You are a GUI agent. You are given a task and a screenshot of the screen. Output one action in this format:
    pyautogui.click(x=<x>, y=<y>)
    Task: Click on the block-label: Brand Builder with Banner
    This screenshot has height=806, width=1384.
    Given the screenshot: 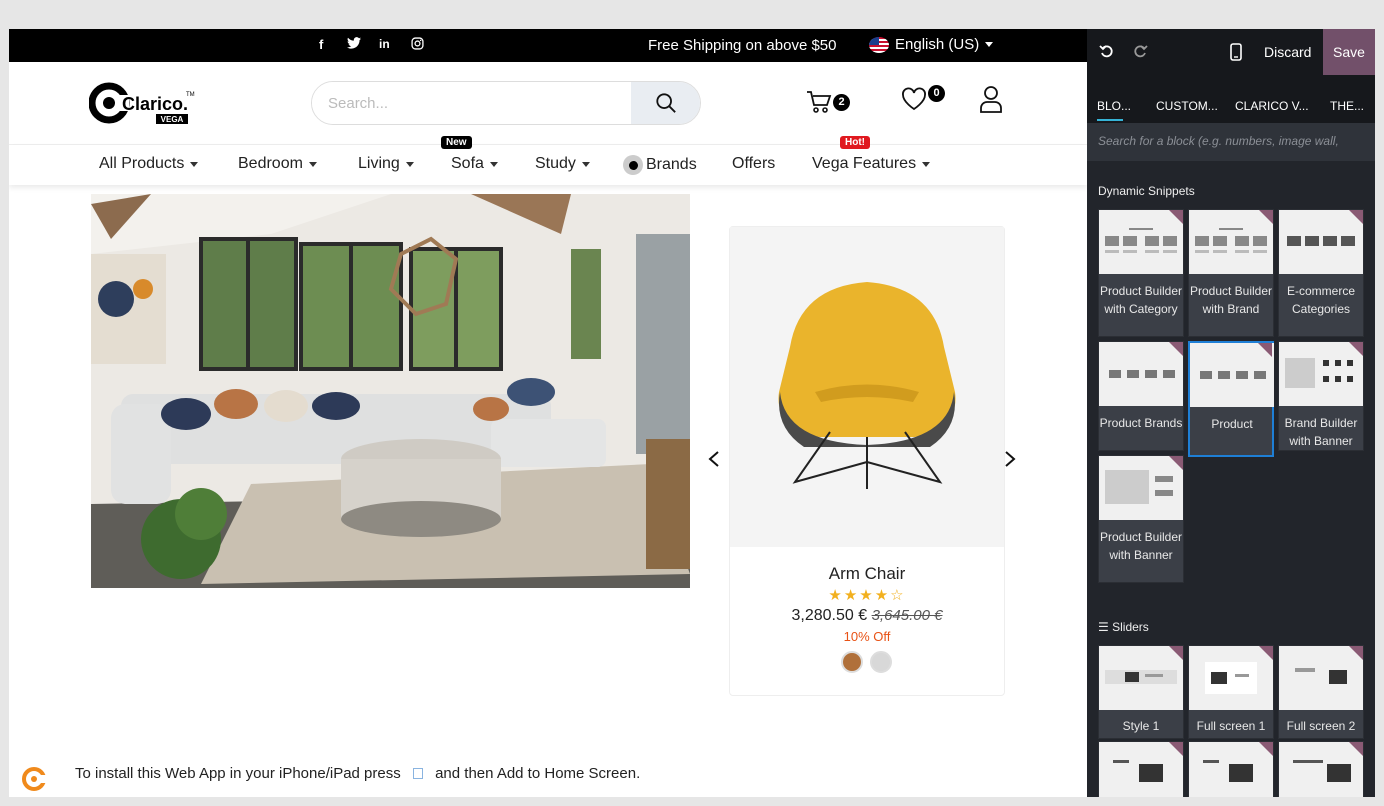 What is the action you would take?
    pyautogui.click(x=1321, y=432)
    